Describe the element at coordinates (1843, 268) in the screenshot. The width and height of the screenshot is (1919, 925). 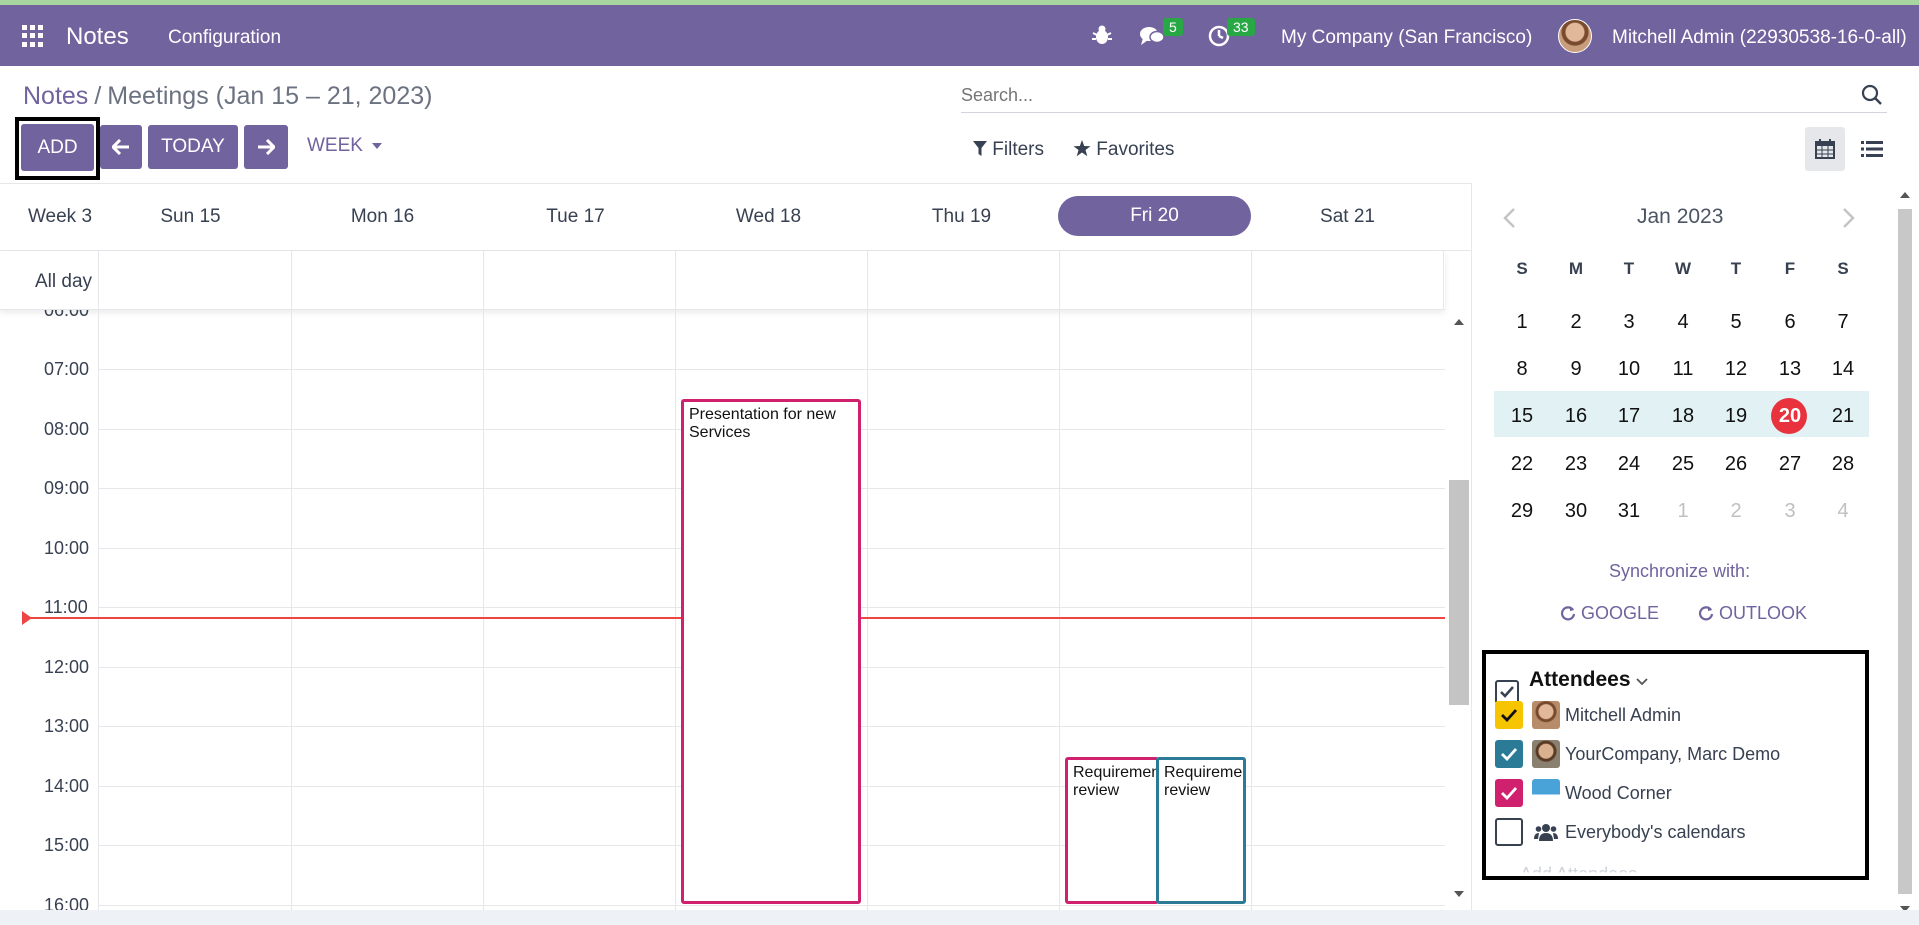
I see `mini-weekday: S` at that location.